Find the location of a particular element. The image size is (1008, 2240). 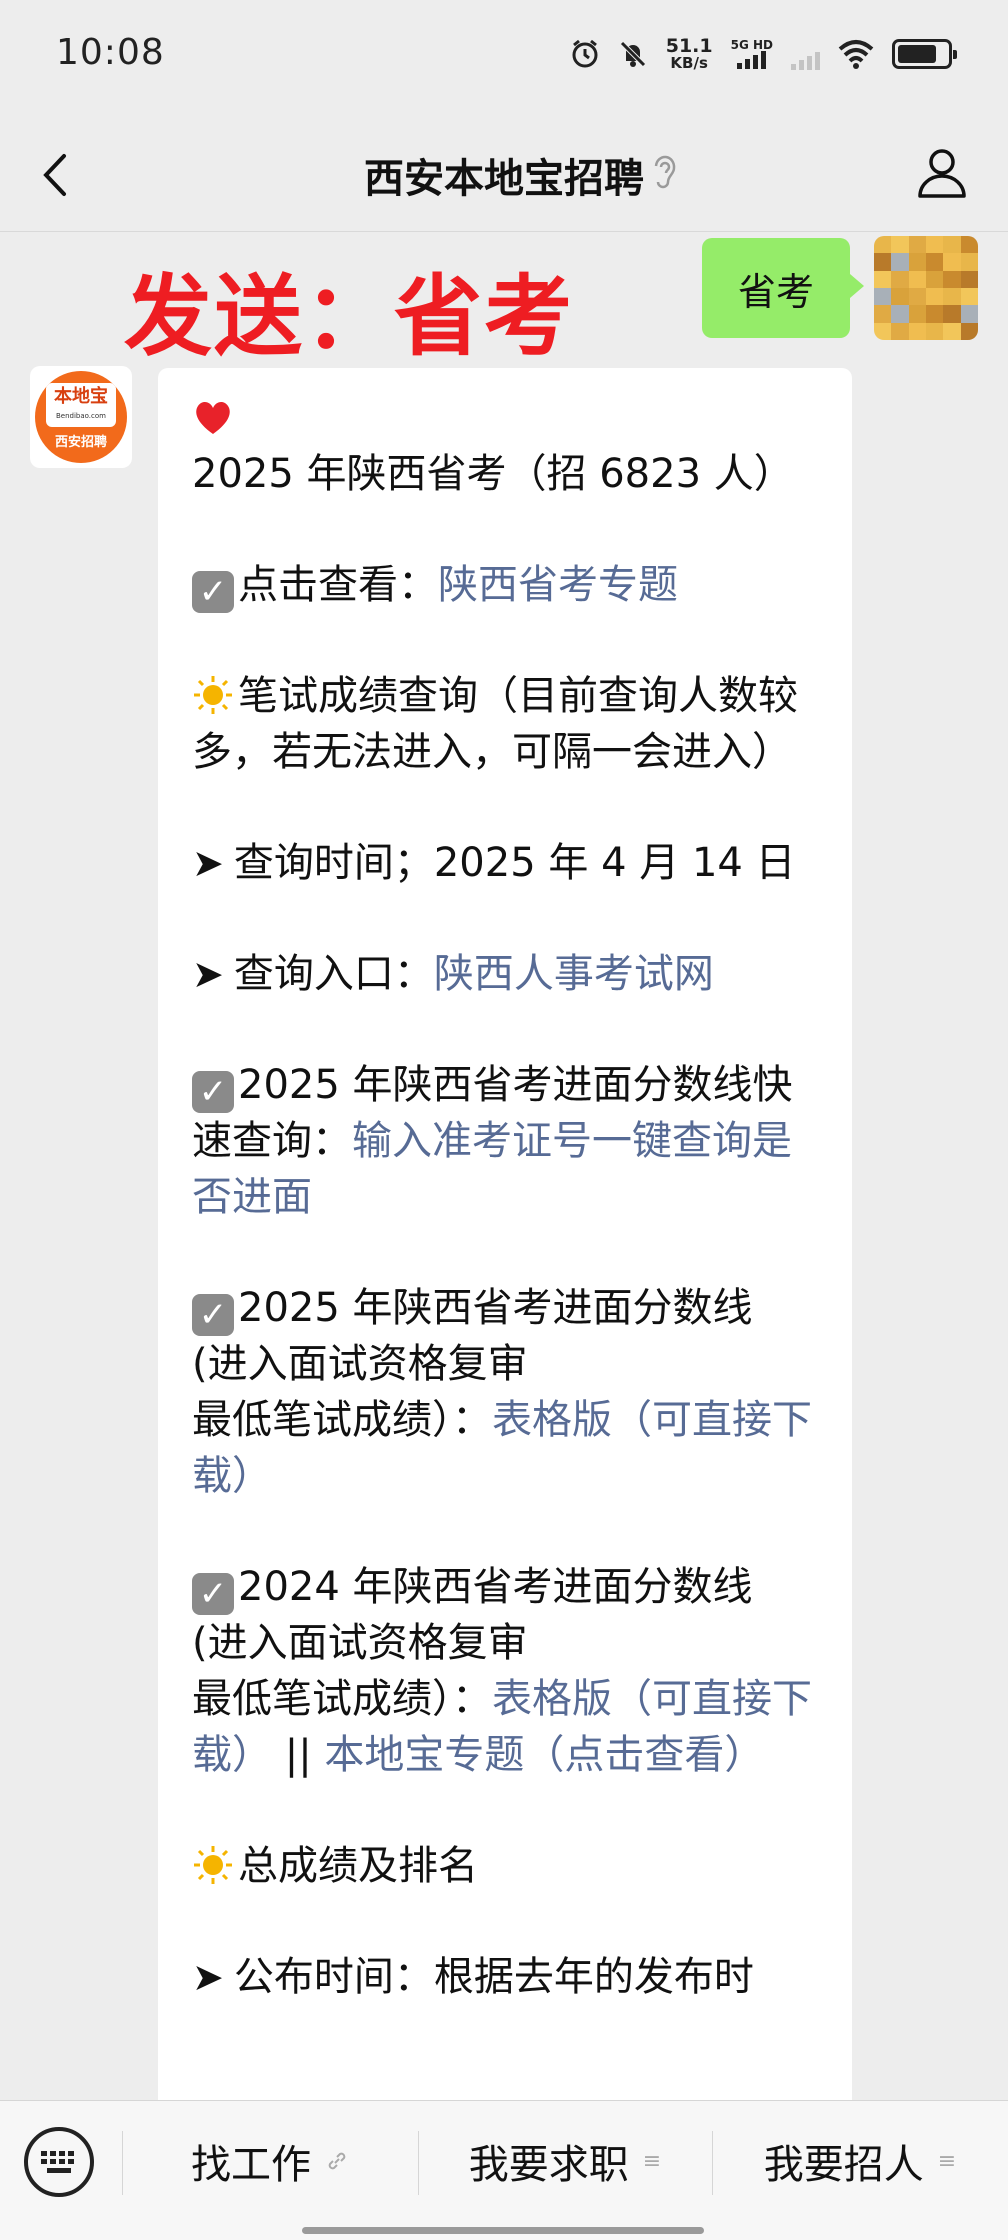

status-icons: 51.1 KB/s 5G HD is located at coordinates (763, 54).